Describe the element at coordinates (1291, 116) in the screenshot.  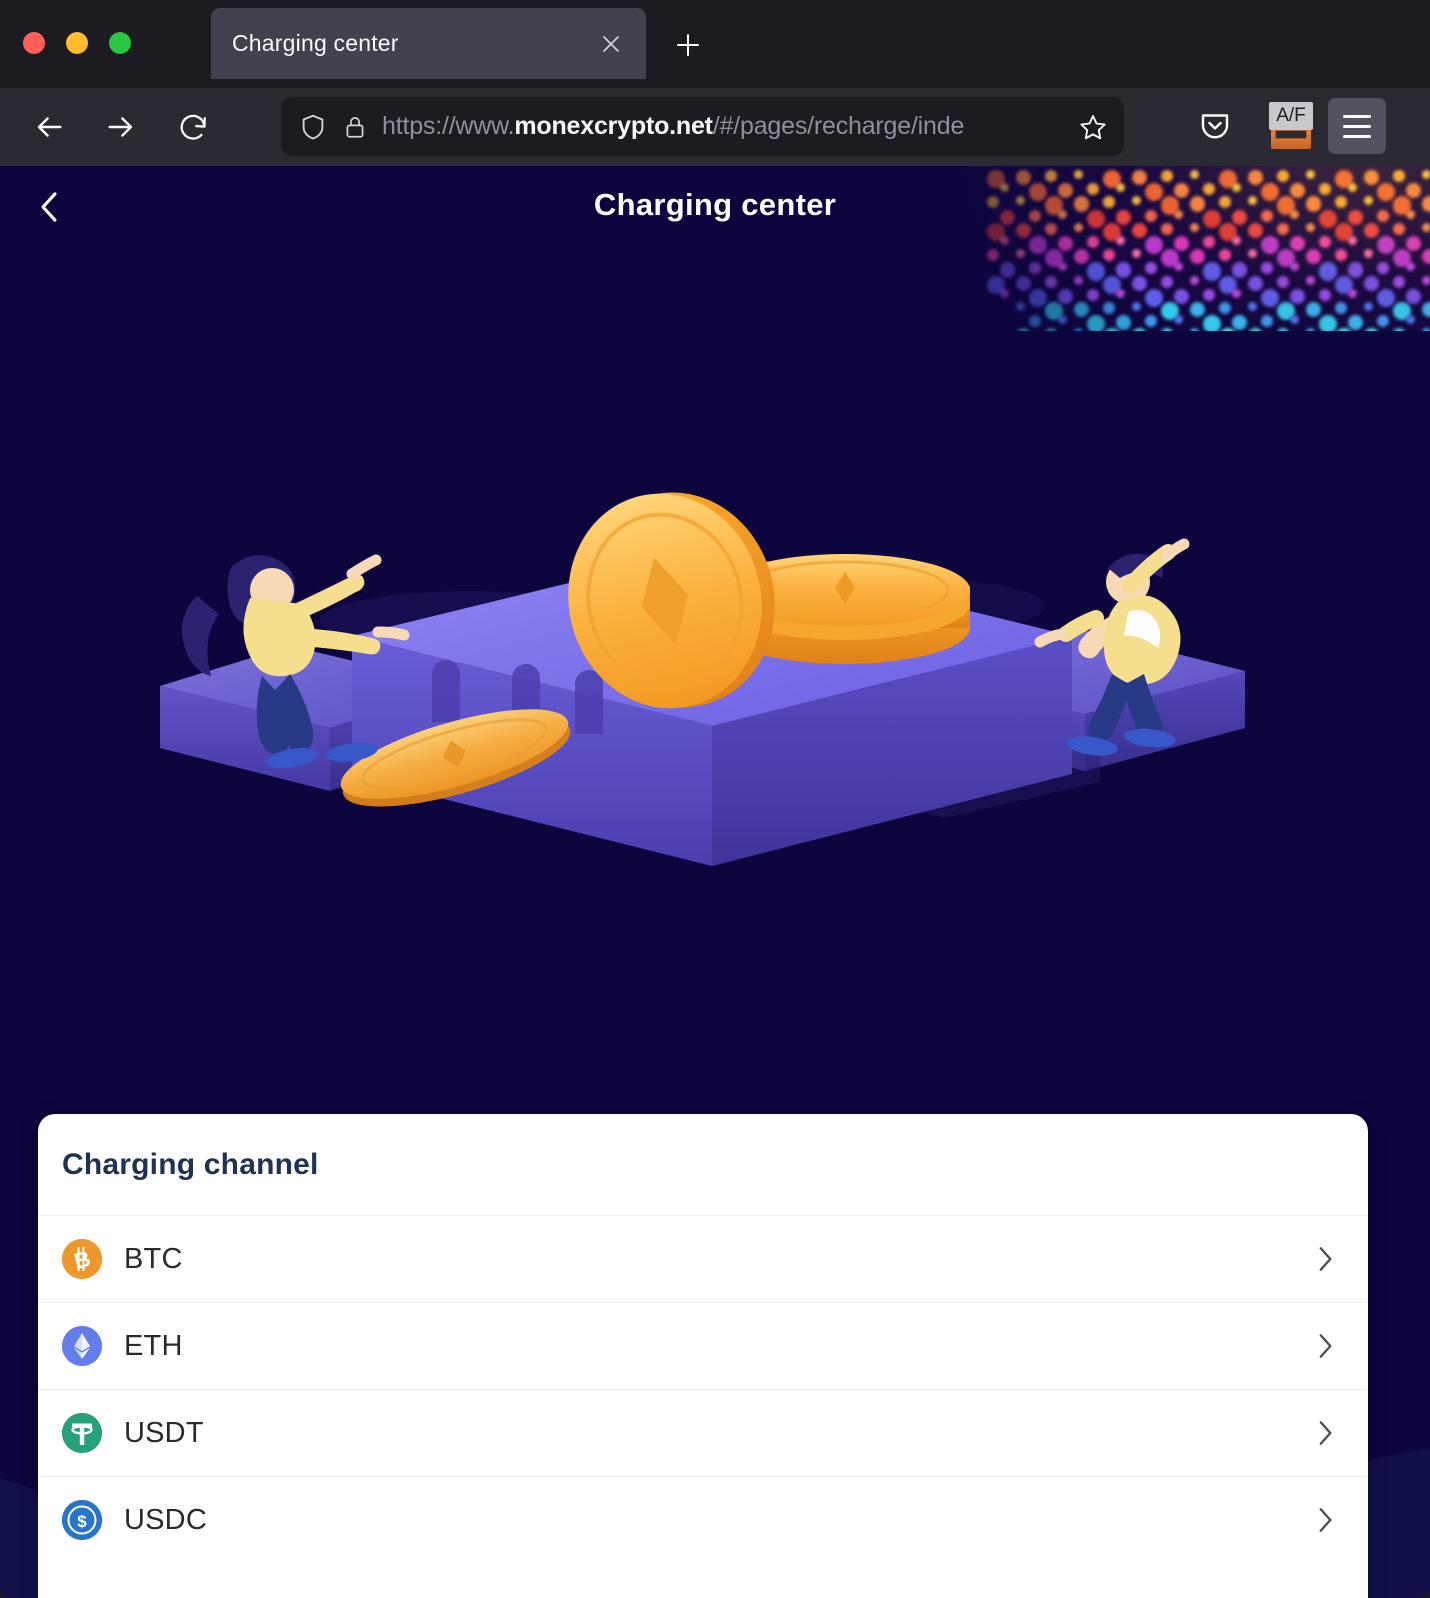
I see `af-extension-label: A/F` at that location.